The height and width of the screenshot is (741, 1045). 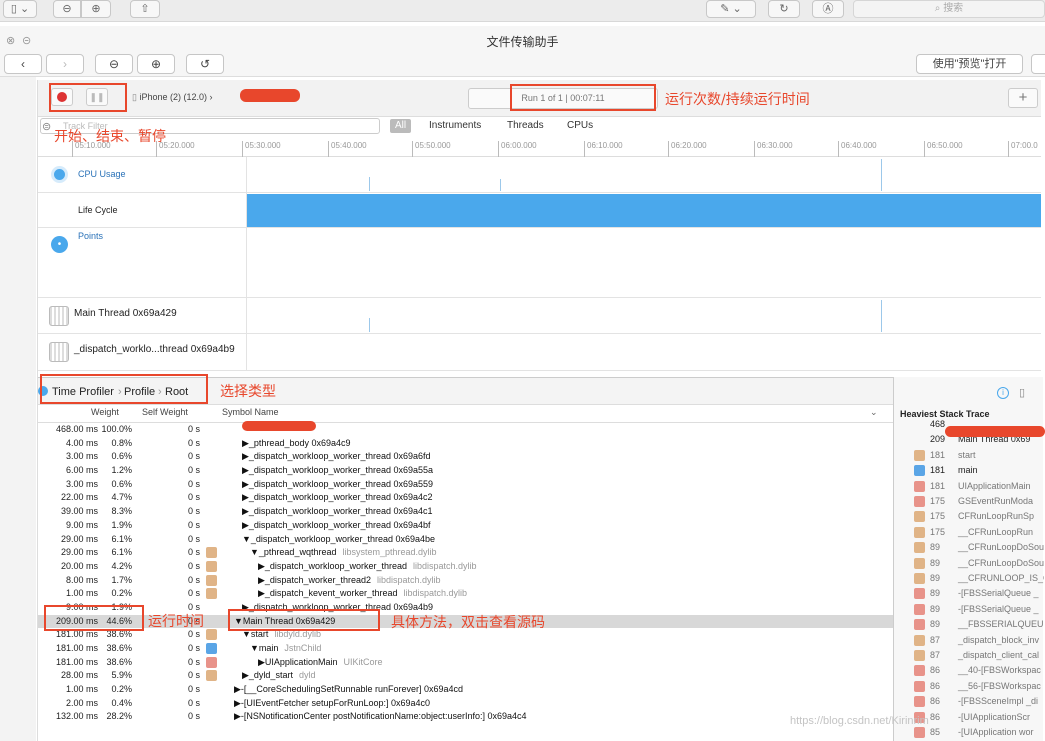 I want to click on stack-frame: 86 __40-[FBSWorkspac, so click(x=969, y=670).